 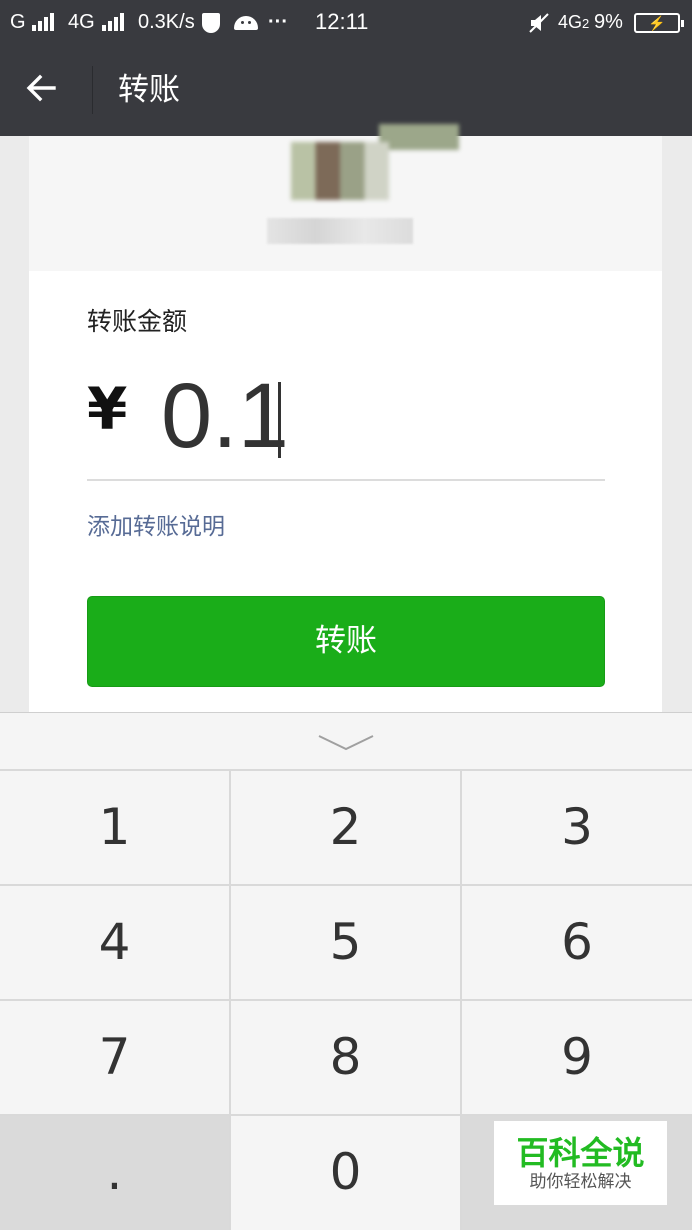 What do you see at coordinates (149, 90) in the screenshot?
I see `page-title: 转账` at bounding box center [149, 90].